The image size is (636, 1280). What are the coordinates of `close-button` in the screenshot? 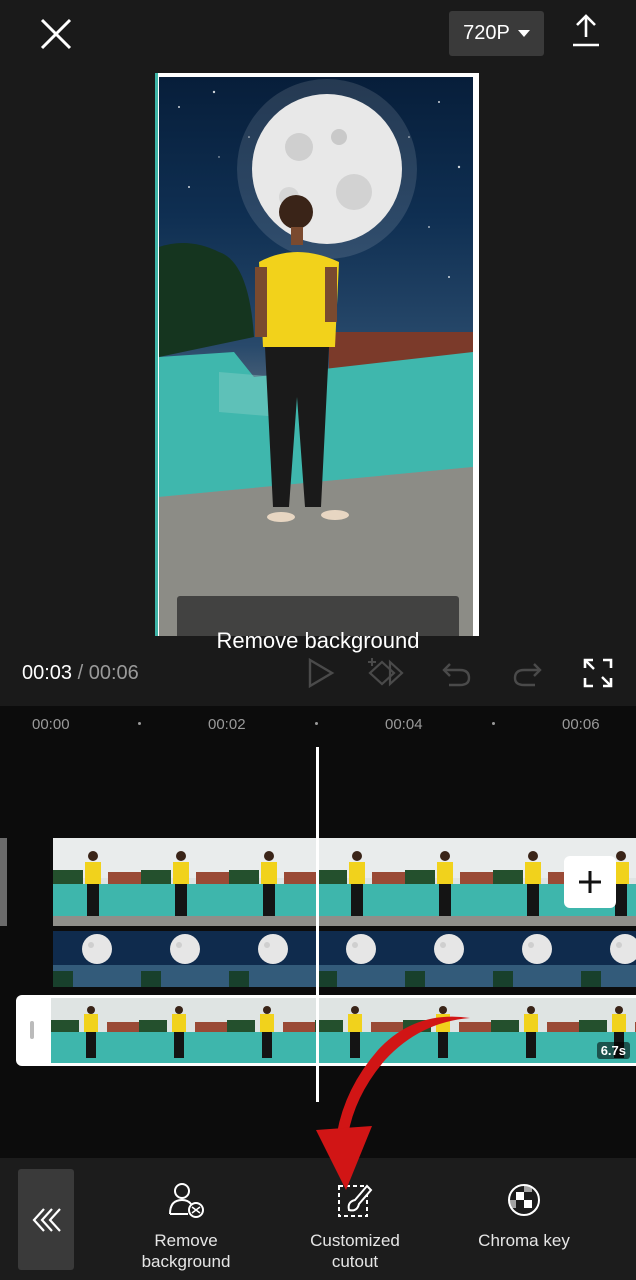 It's located at (56, 34).